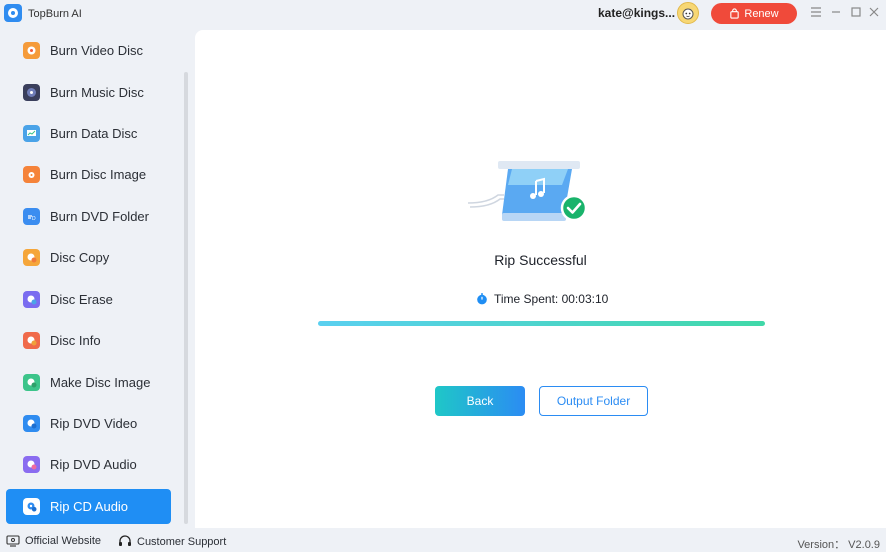 The width and height of the screenshot is (886, 552). What do you see at coordinates (761, 13) in the screenshot?
I see `renew-label: Renew` at bounding box center [761, 13].